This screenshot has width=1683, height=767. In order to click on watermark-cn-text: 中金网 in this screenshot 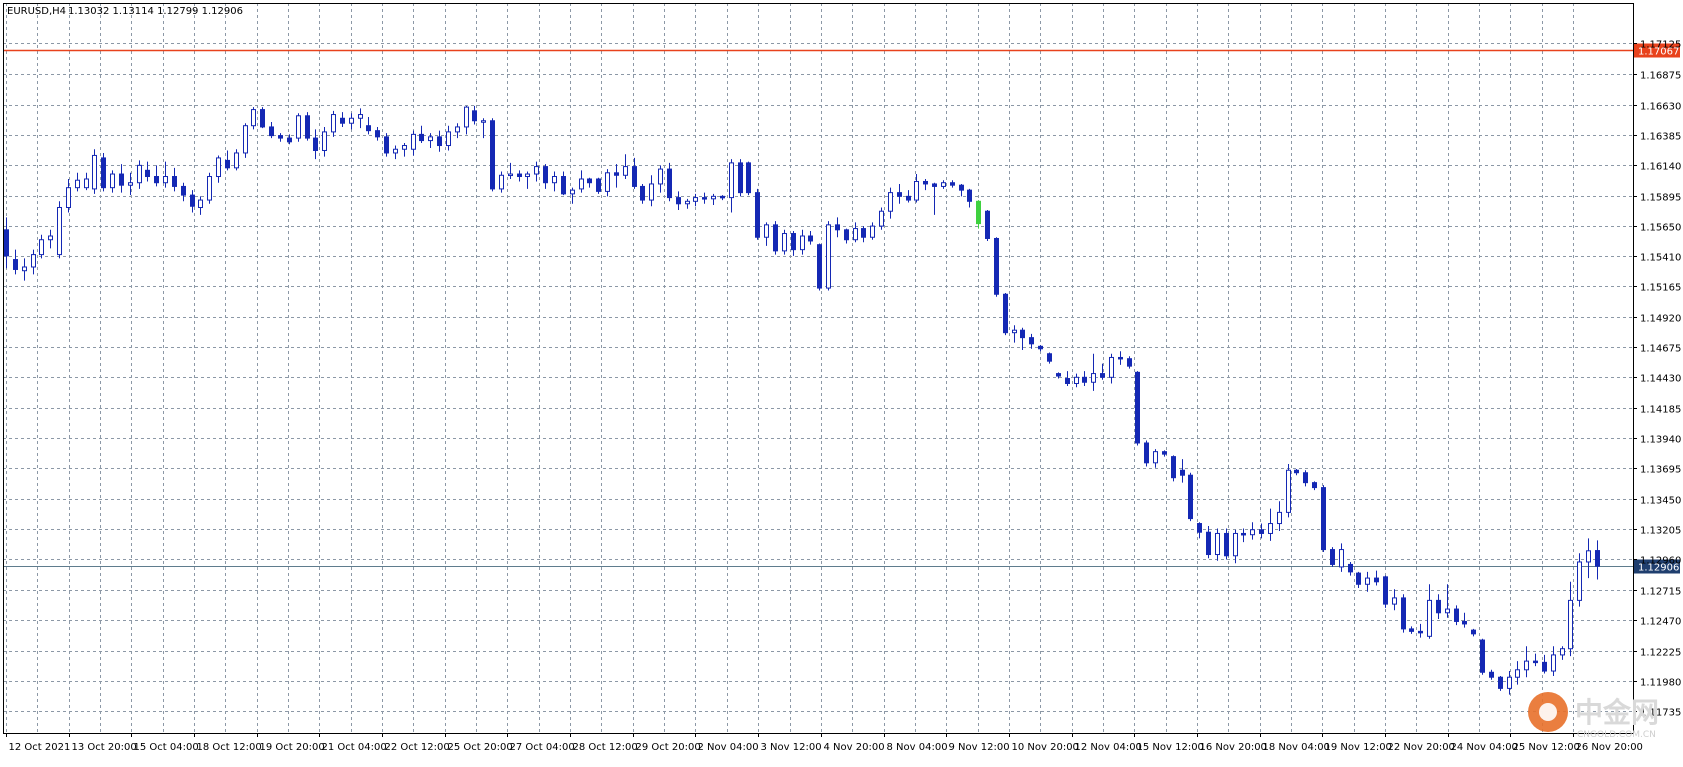, I will do `click(1617, 712)`.